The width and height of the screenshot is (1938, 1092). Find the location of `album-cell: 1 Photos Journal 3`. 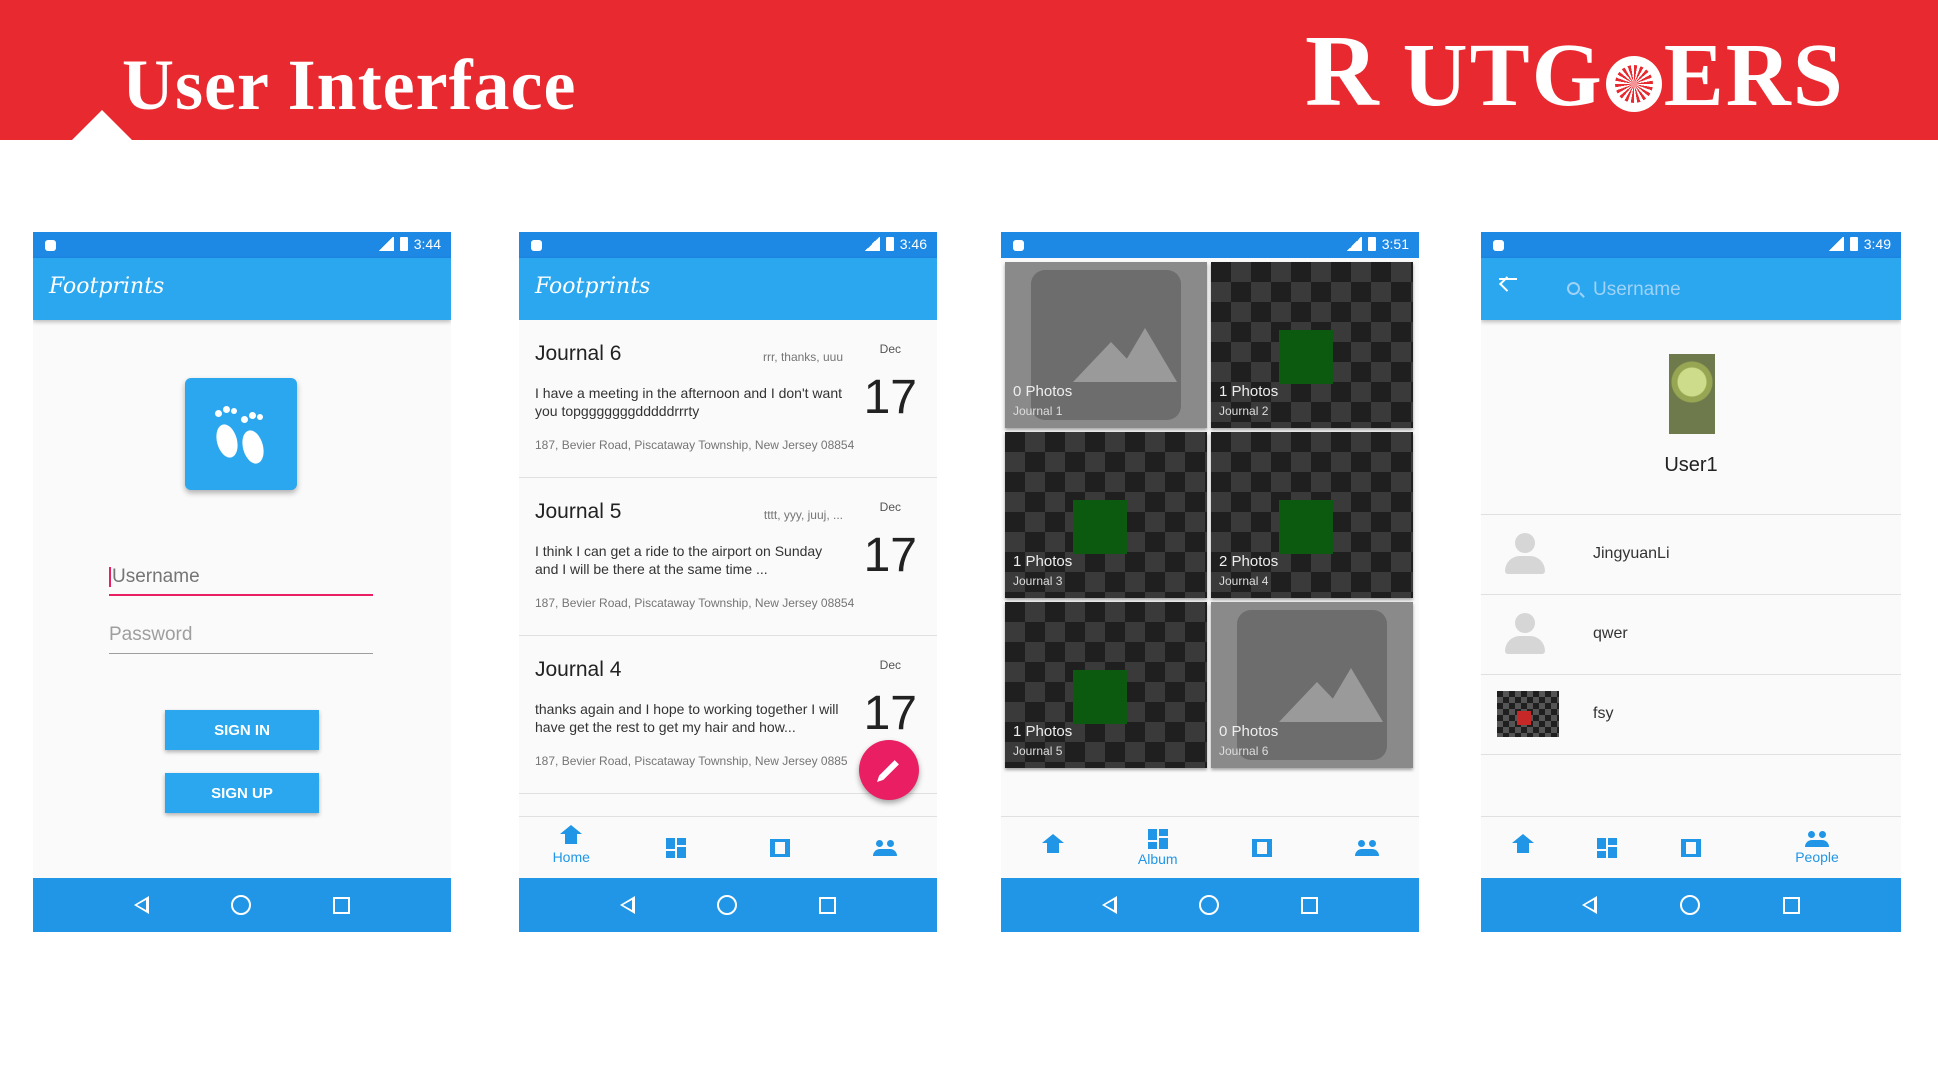

album-cell: 1 Photos Journal 3 is located at coordinates (1106, 515).